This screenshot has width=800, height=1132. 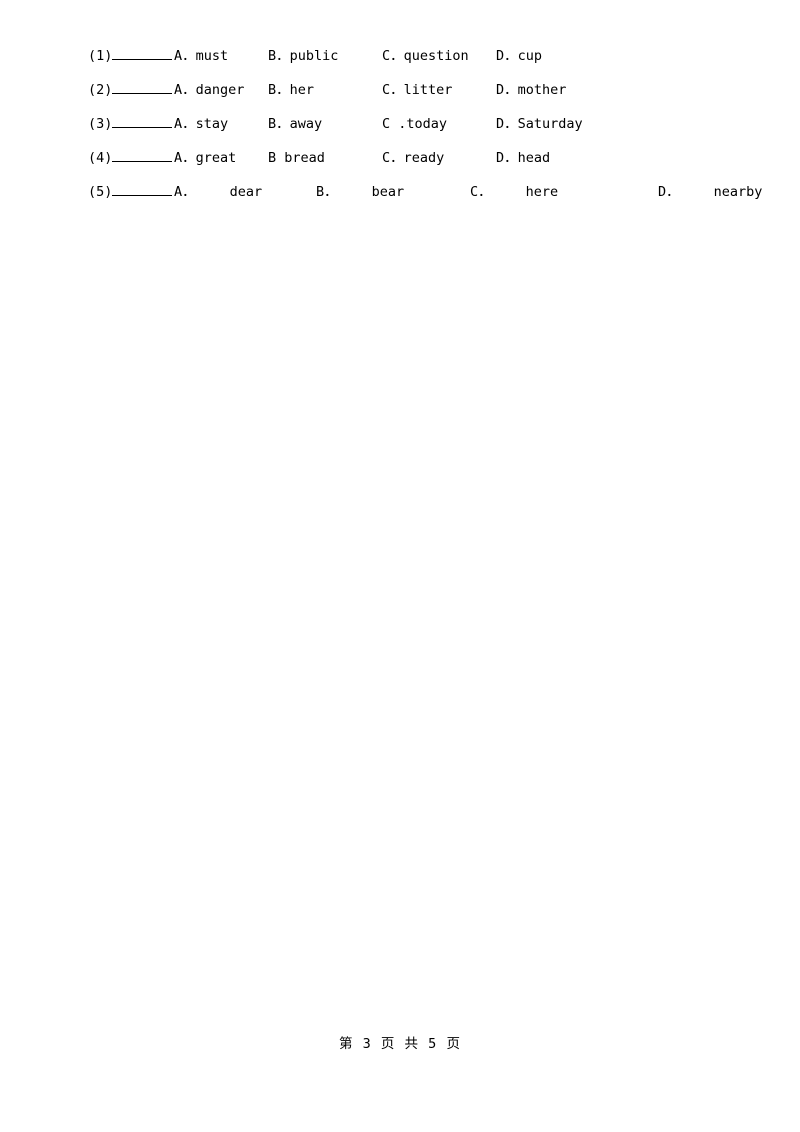 I want to click on option-a: A．must, so click(x=201, y=56).